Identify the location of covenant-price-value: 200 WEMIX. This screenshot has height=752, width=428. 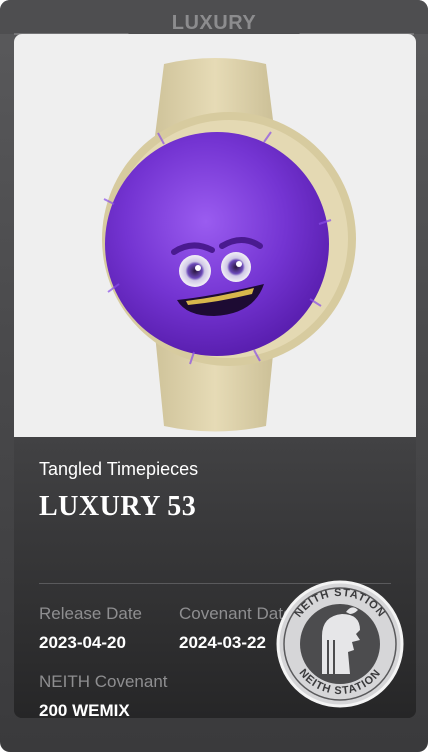
(84, 709).